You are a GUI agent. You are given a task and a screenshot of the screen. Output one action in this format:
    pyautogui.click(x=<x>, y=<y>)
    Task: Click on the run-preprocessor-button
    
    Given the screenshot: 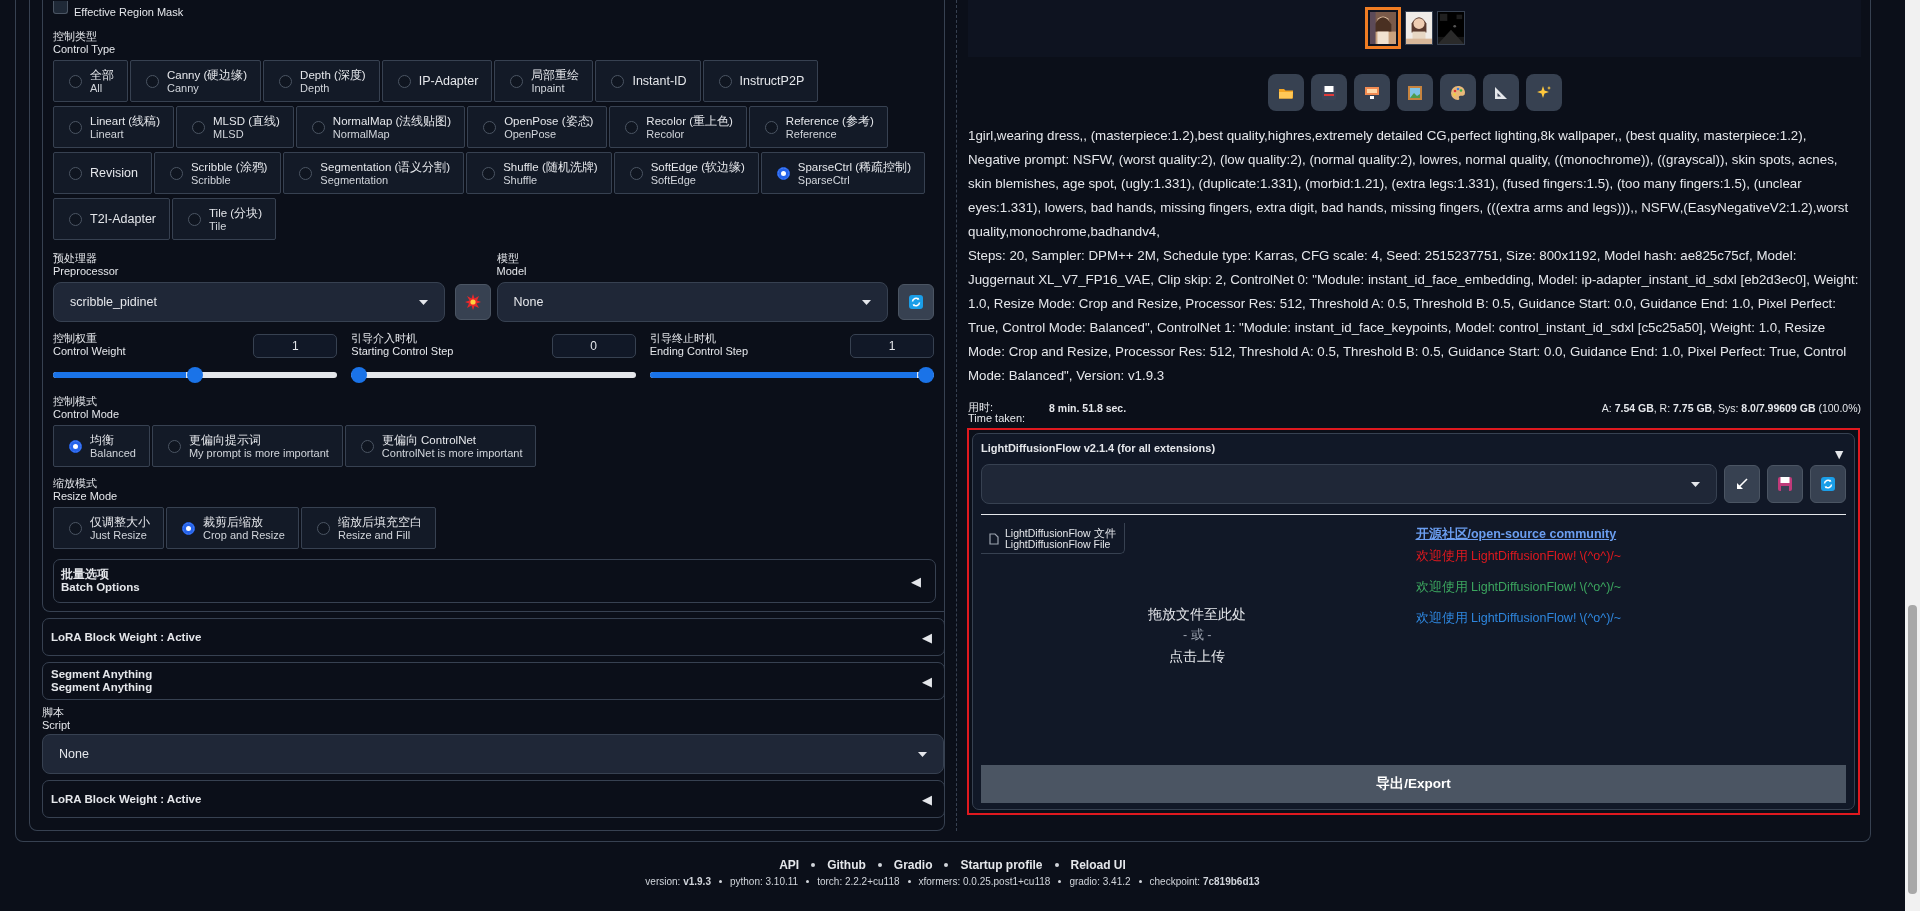 What is the action you would take?
    pyautogui.click(x=472, y=302)
    